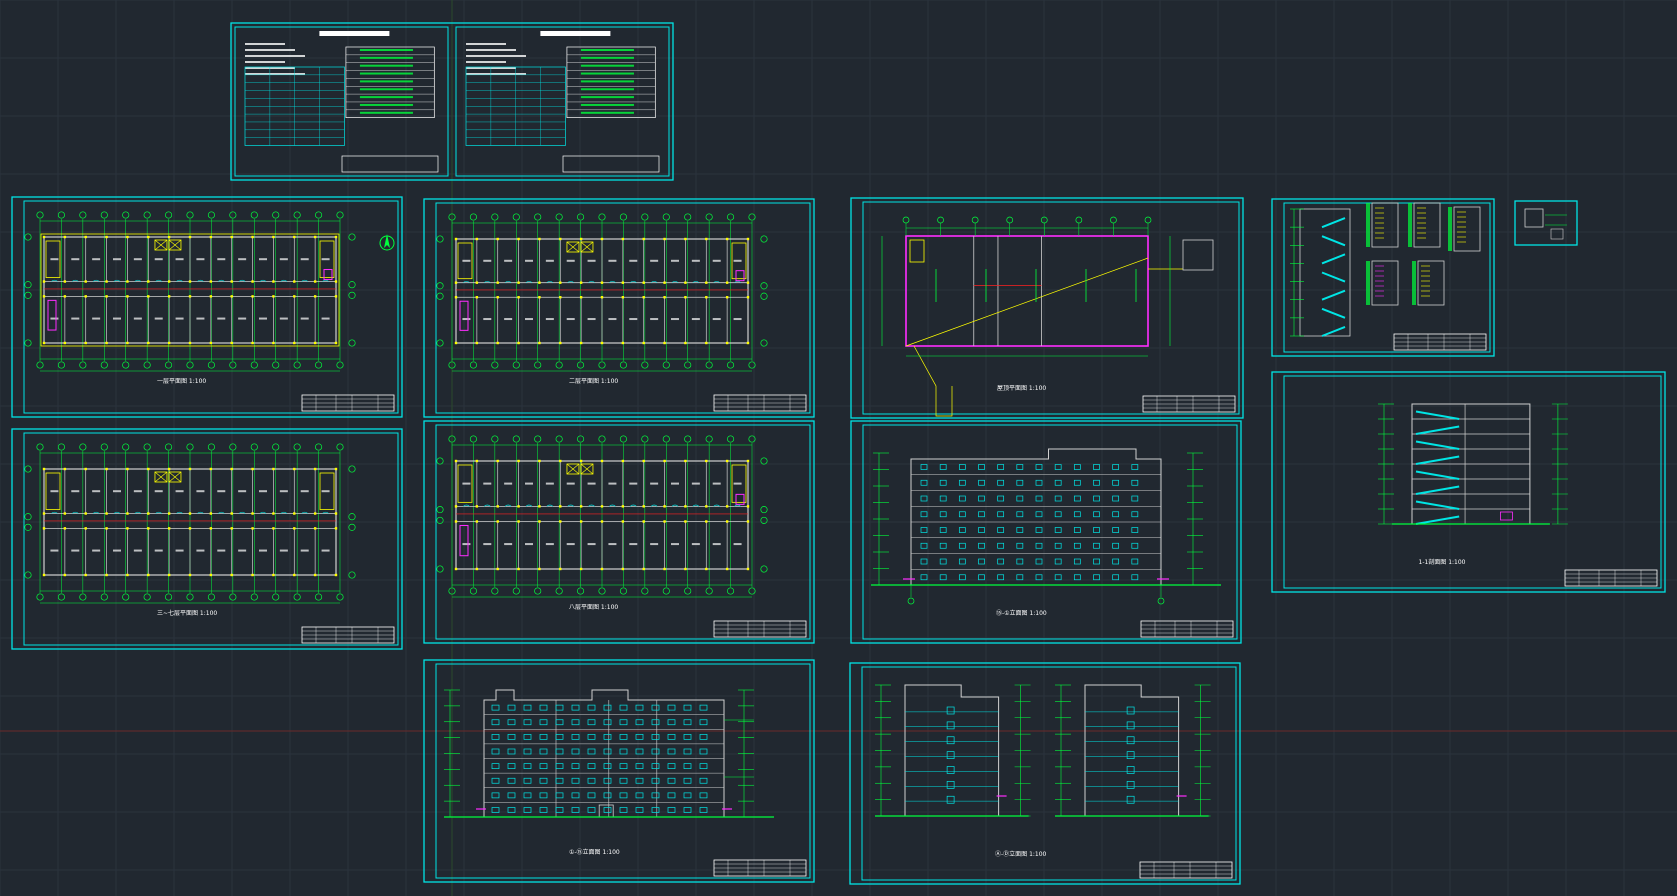 The width and height of the screenshot is (1677, 896). What do you see at coordinates (181, 381) in the screenshot?
I see `sheet-caption: 一层平面图 1:100` at bounding box center [181, 381].